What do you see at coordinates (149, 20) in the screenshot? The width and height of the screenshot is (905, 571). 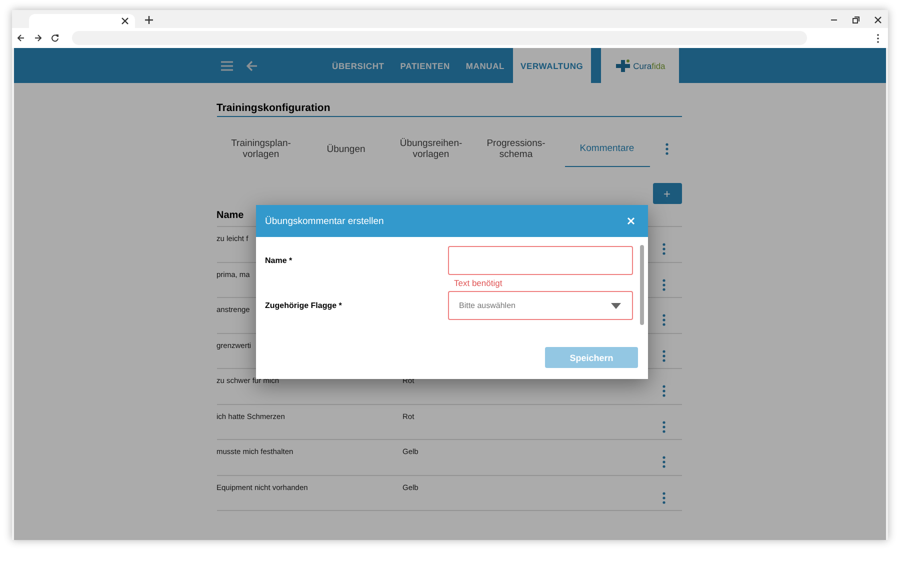 I see `new-tab-icon` at bounding box center [149, 20].